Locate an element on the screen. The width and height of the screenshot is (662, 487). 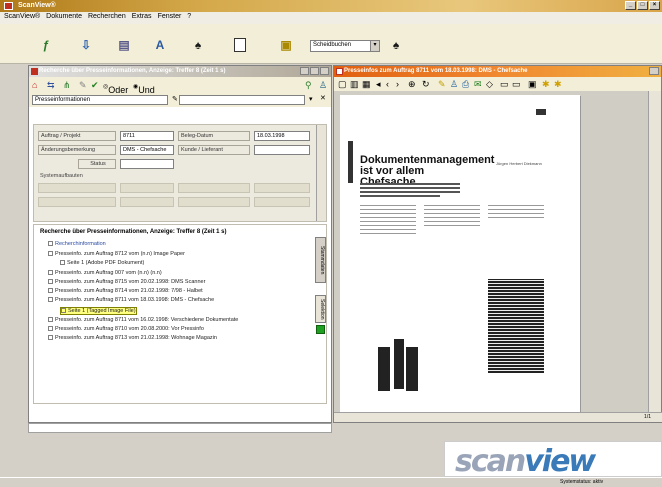
fit-page-icon: ▣ is located at coordinates (532, 84).